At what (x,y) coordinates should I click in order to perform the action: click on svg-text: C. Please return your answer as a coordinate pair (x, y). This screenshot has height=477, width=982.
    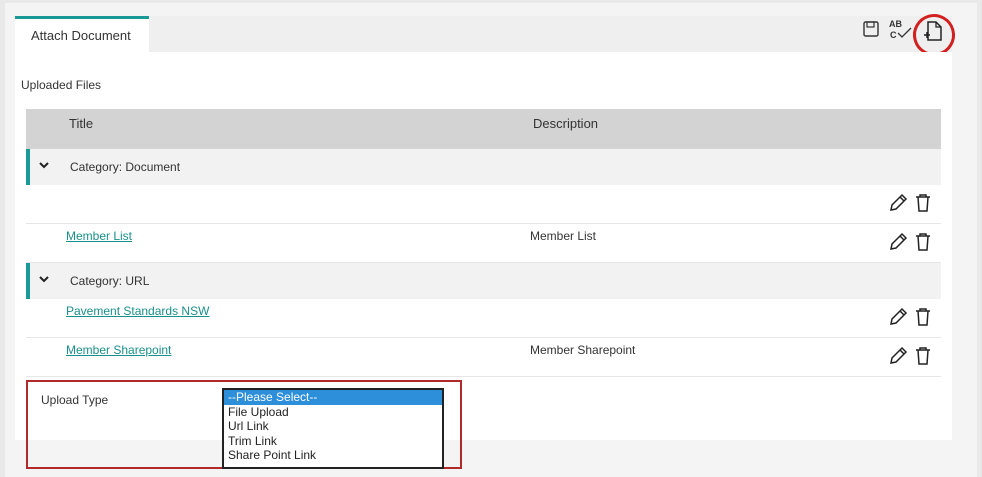
    Looking at the image, I should click on (893, 35).